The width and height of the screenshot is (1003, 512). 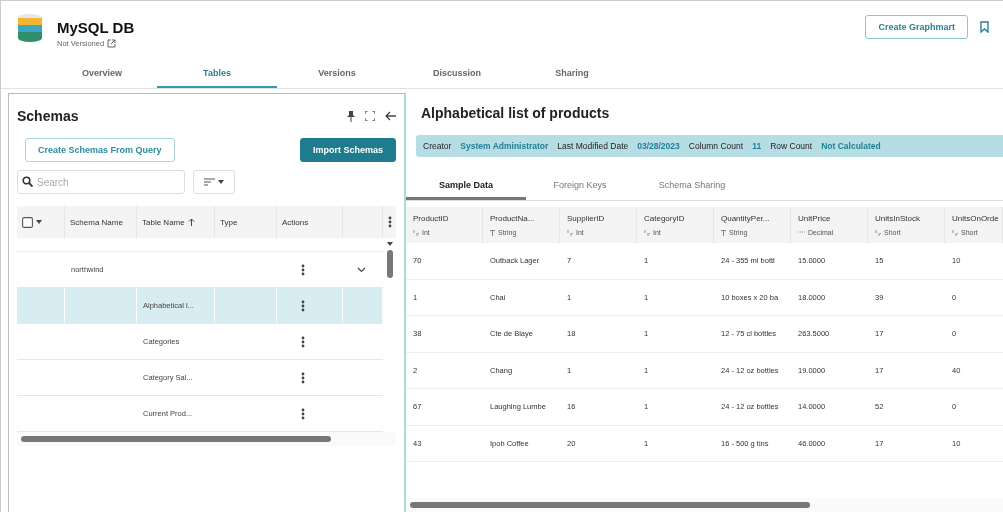 What do you see at coordinates (832, 218) in the screenshot?
I see `column-header: UnitPrice` at bounding box center [832, 218].